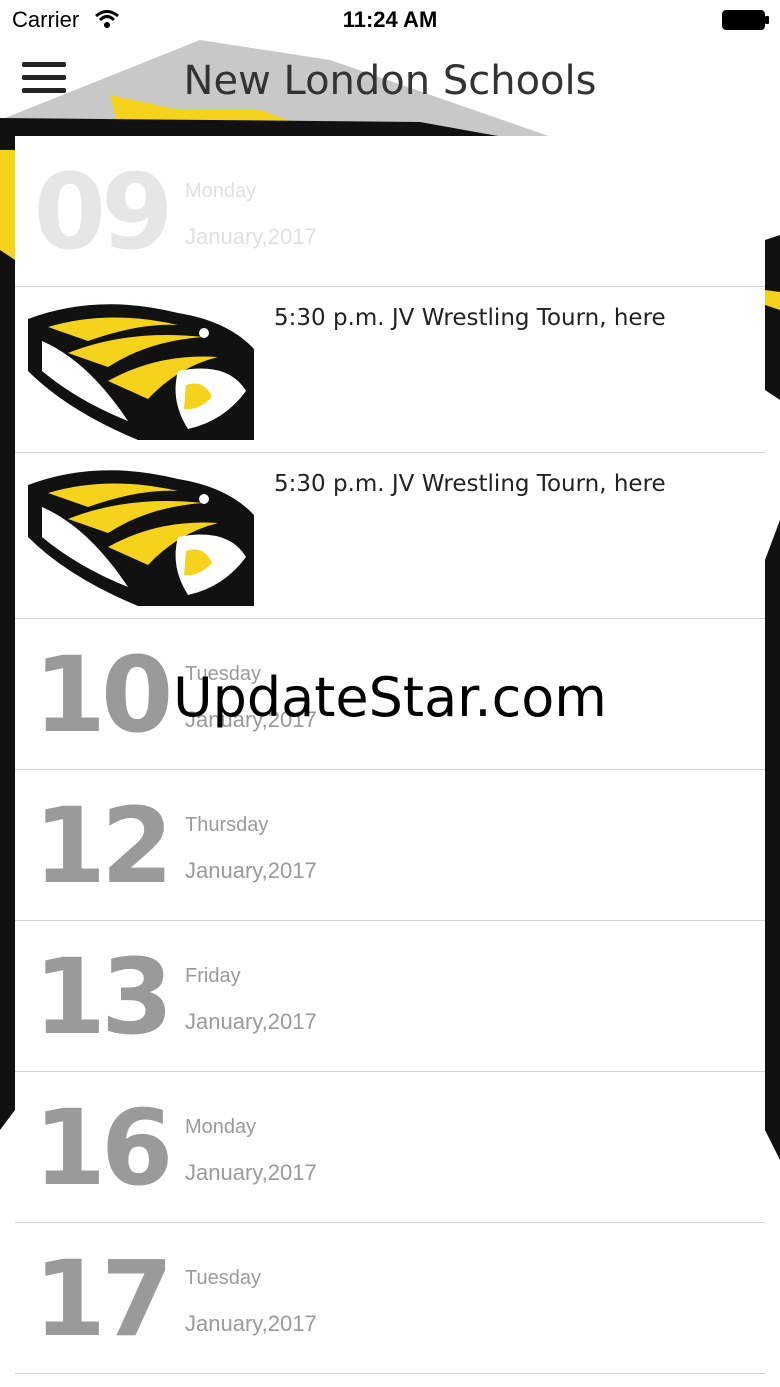 The width and height of the screenshot is (780, 1387). Describe the element at coordinates (213, 976) in the screenshot. I see `weekday-label: Friday` at that location.